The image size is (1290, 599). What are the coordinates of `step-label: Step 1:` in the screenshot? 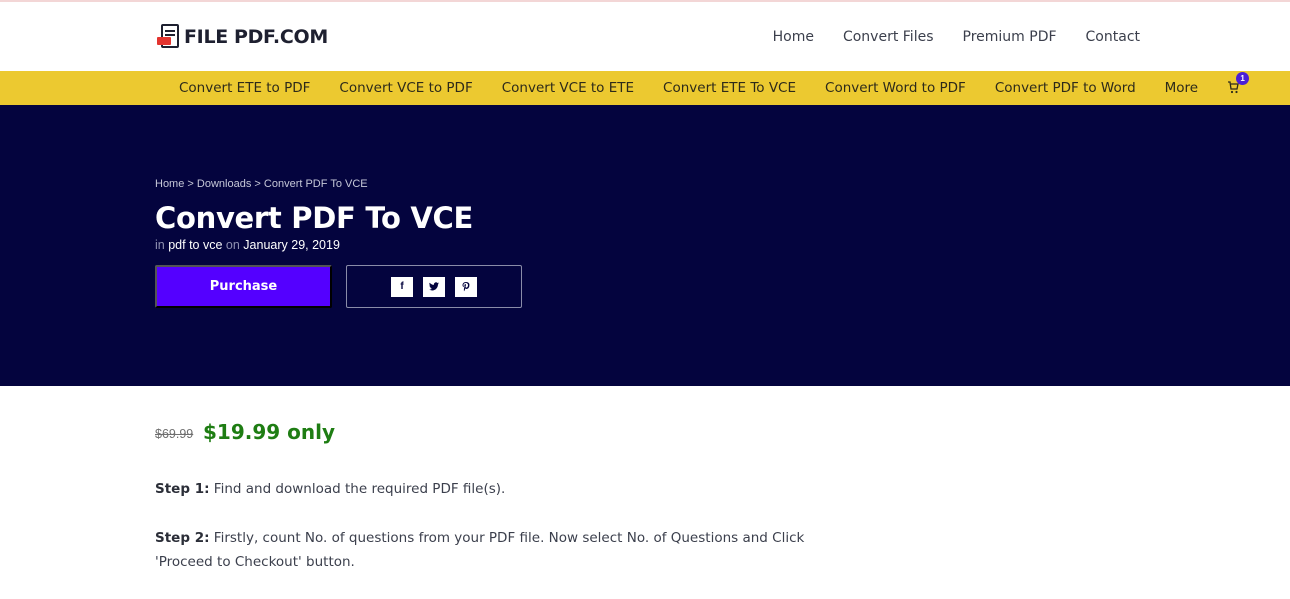 It's located at (182, 489).